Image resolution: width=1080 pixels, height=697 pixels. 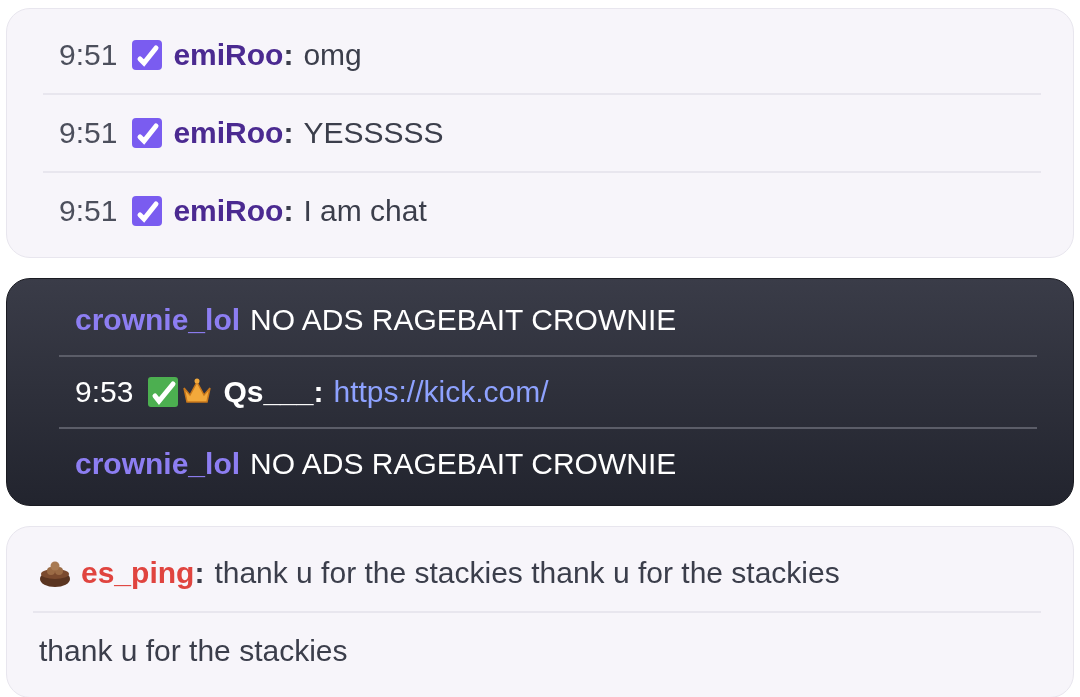 What do you see at coordinates (441, 392) in the screenshot?
I see `message-link: https://kick.com/` at bounding box center [441, 392].